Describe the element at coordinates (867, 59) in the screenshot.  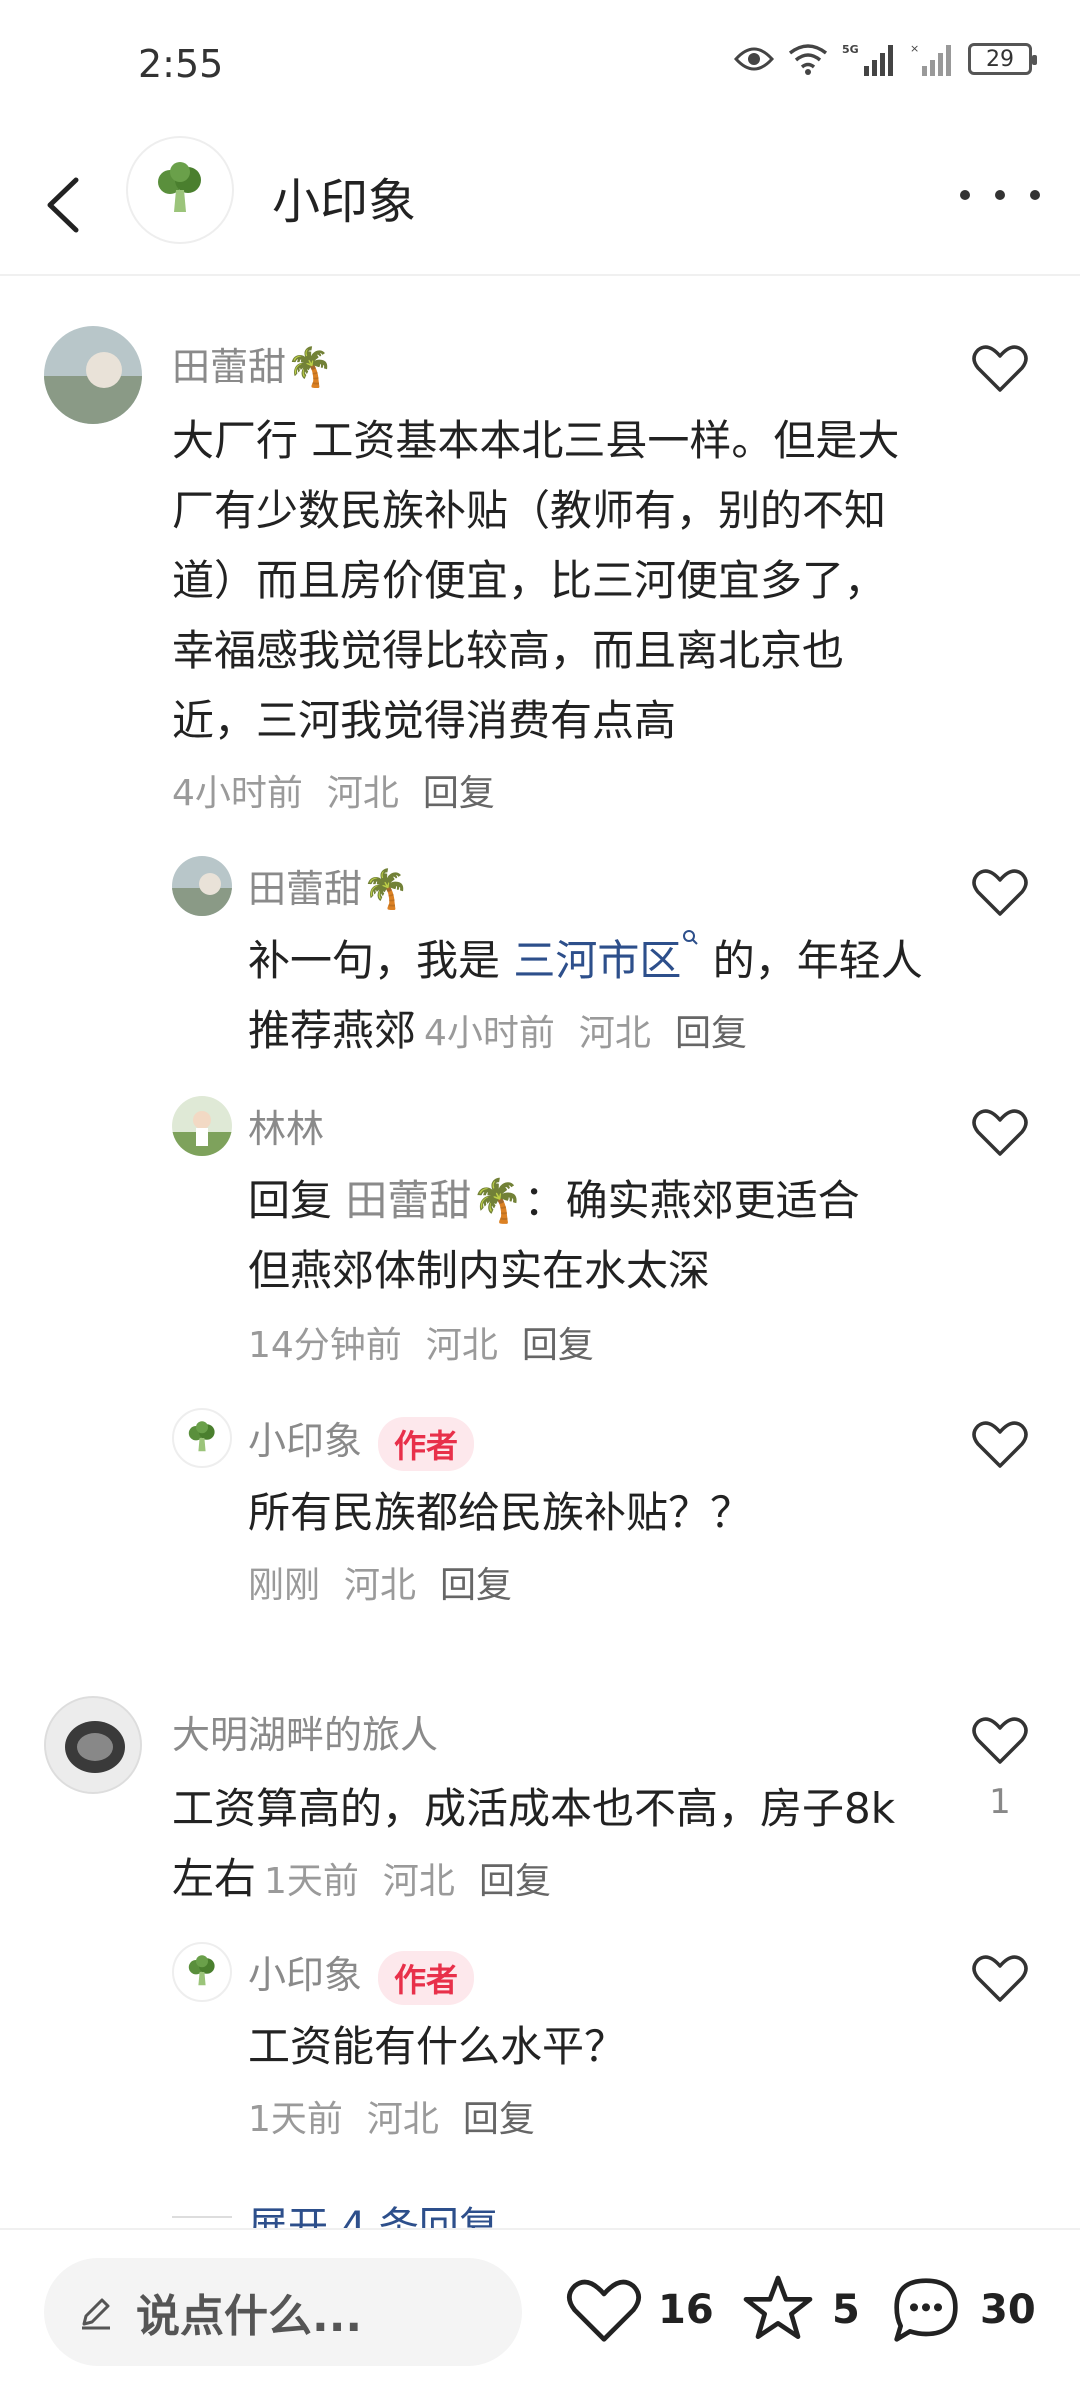
I see `signal-5g-icon: 5G` at that location.